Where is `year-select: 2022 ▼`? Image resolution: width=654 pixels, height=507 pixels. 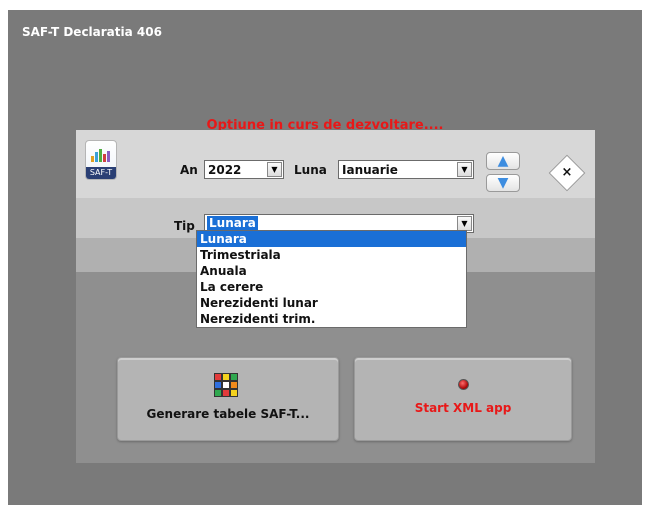
year-select: 2022 ▼ is located at coordinates (244, 169).